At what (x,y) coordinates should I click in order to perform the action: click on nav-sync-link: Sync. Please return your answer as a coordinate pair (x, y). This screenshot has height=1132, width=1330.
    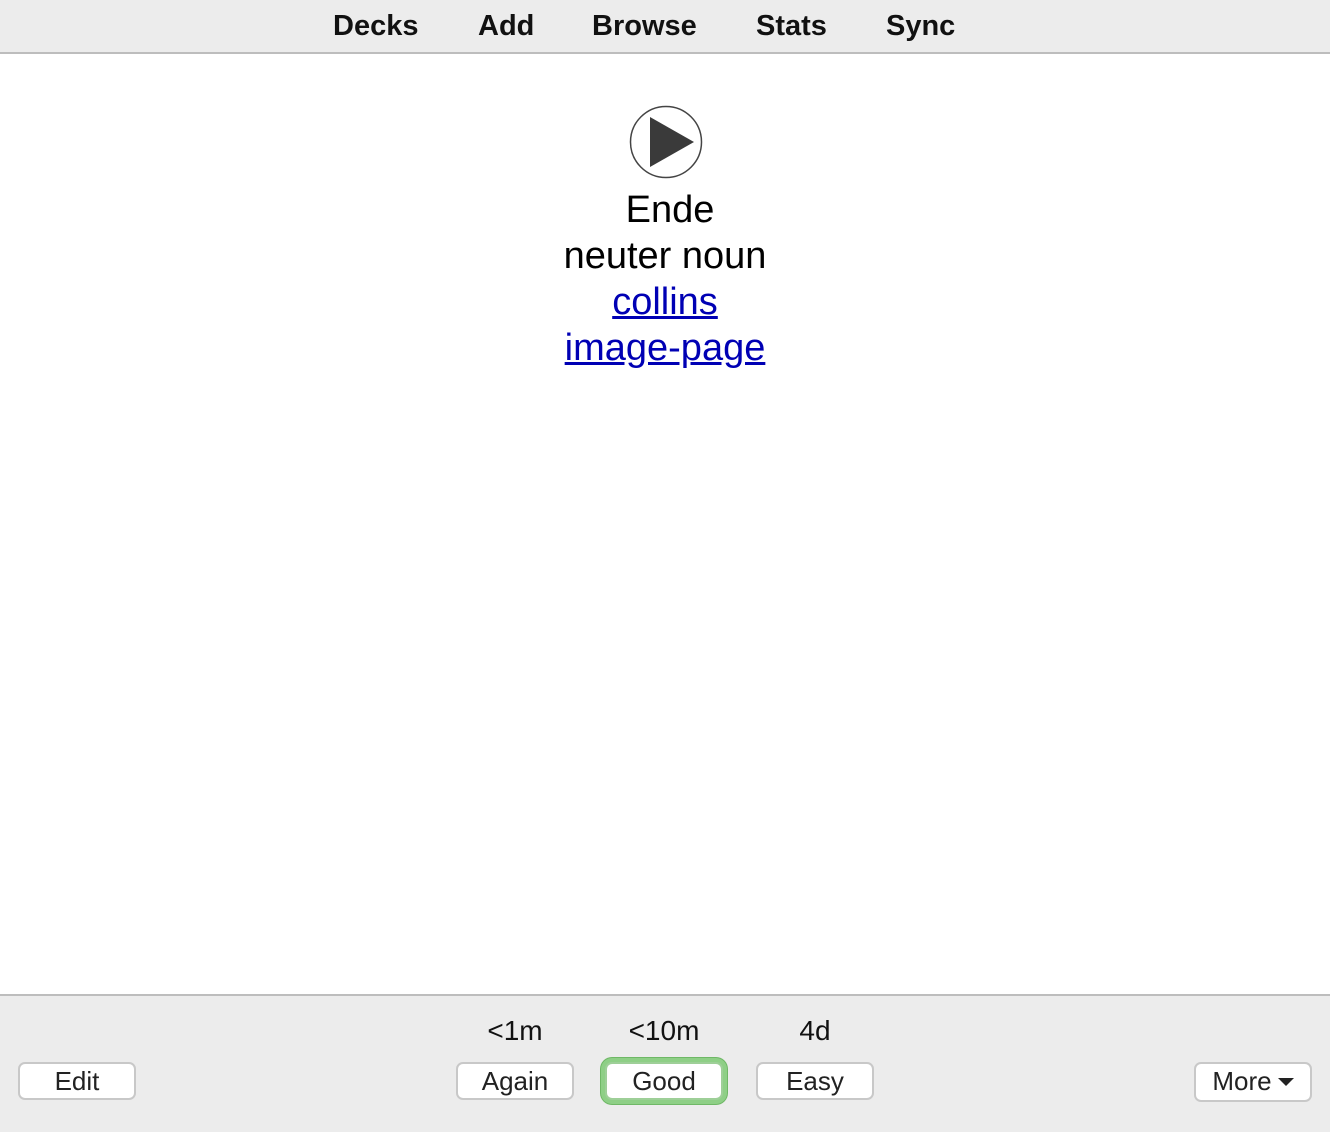
    Looking at the image, I should click on (920, 26).